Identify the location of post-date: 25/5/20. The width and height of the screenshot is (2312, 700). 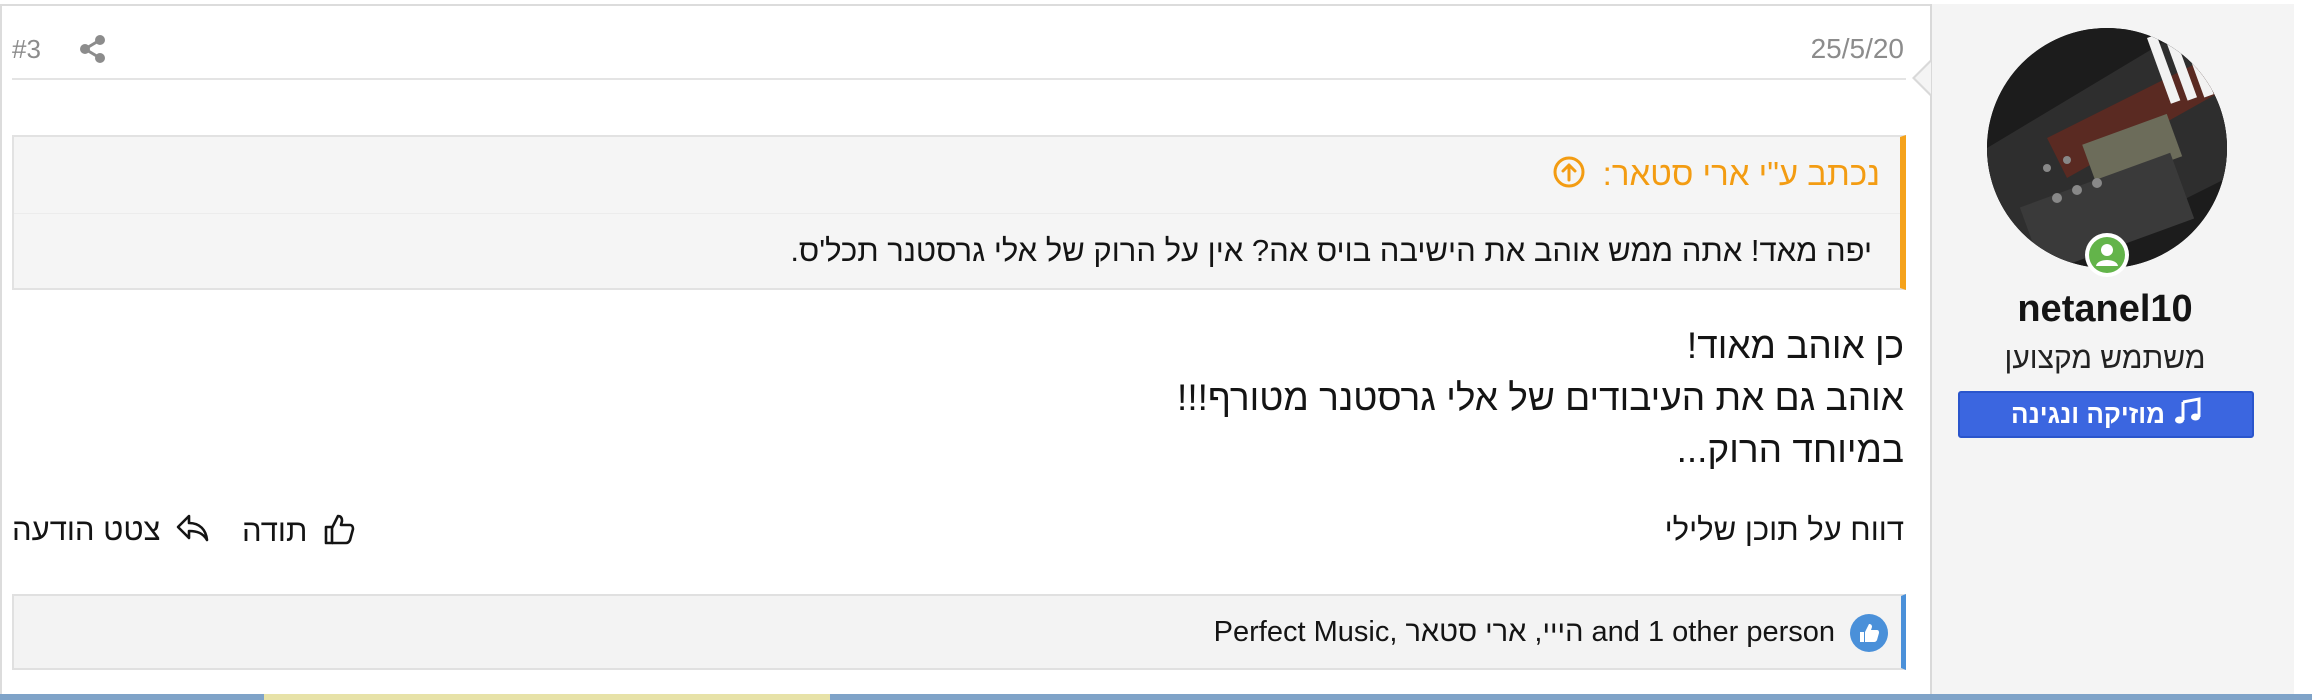
(1857, 49).